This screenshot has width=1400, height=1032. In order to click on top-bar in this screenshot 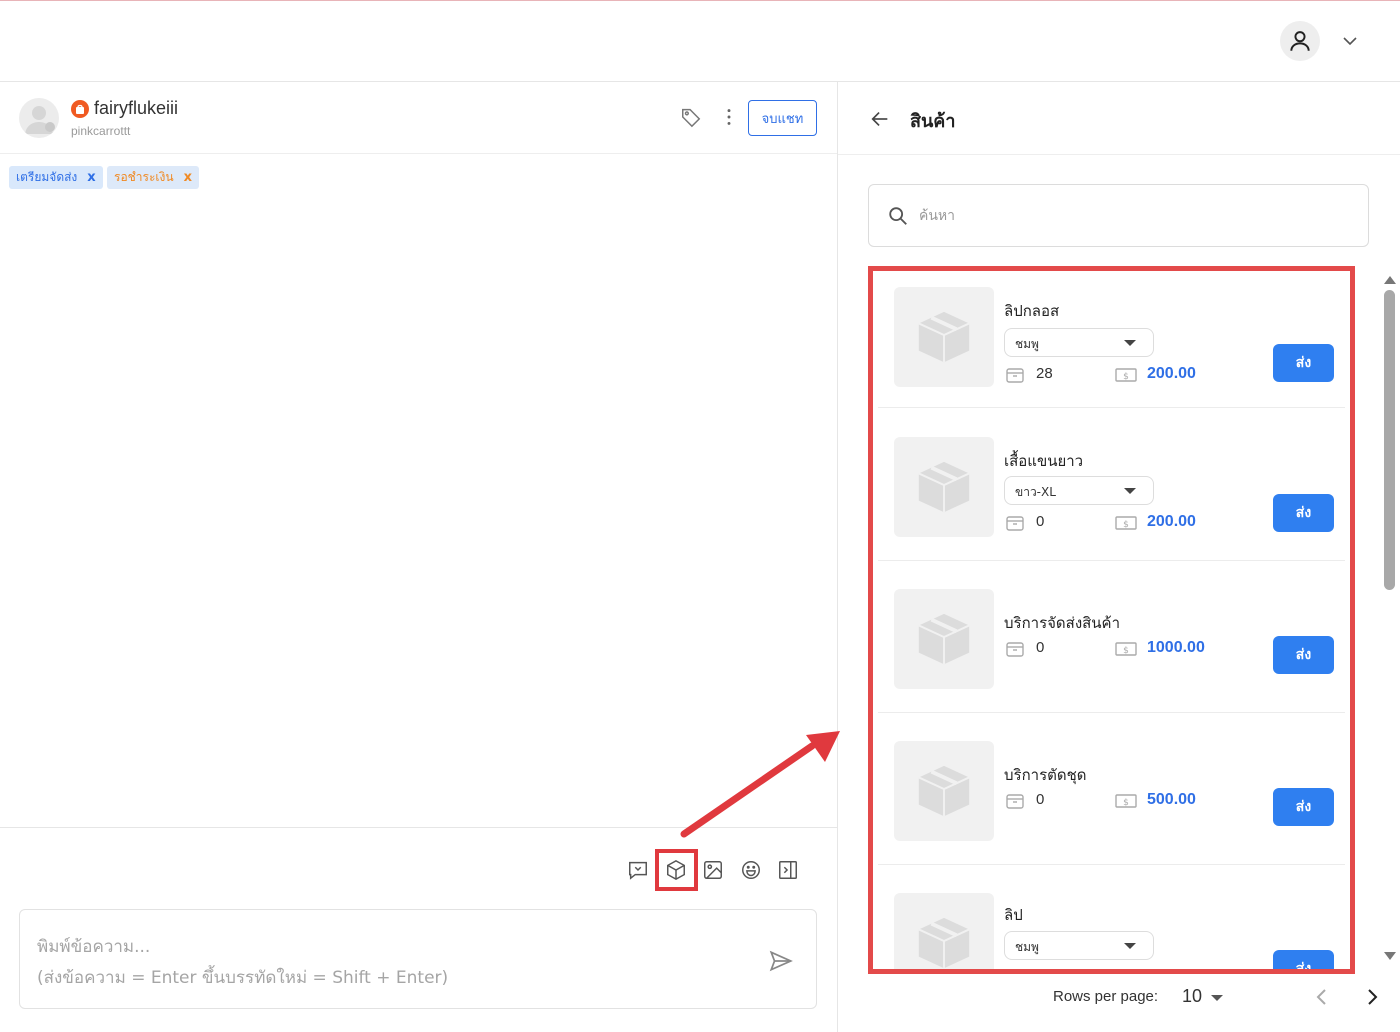, I will do `click(700, 41)`.